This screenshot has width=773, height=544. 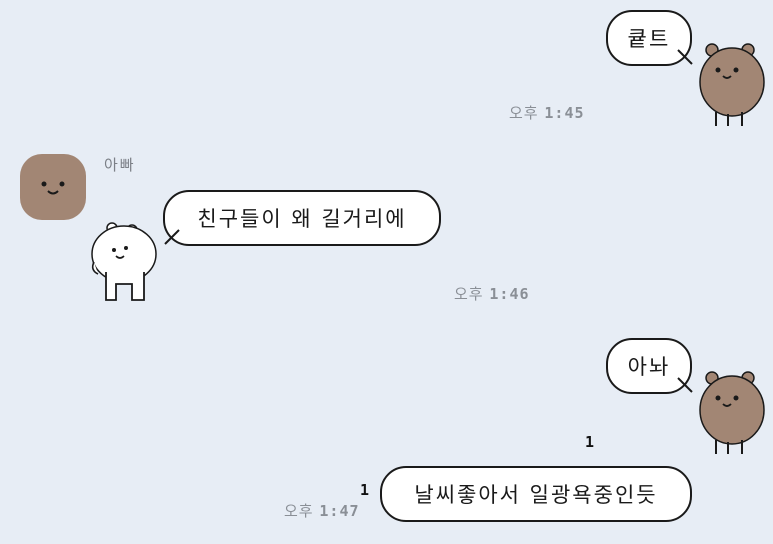 What do you see at coordinates (125, 265) in the screenshot?
I see `white-bear-icon` at bounding box center [125, 265].